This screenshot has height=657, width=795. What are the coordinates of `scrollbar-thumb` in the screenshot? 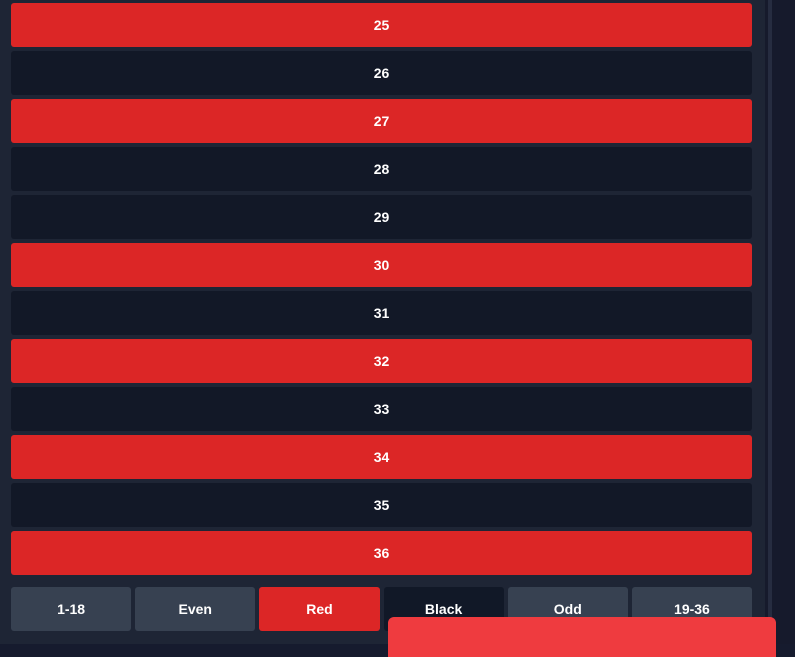 It's located at (770, 322).